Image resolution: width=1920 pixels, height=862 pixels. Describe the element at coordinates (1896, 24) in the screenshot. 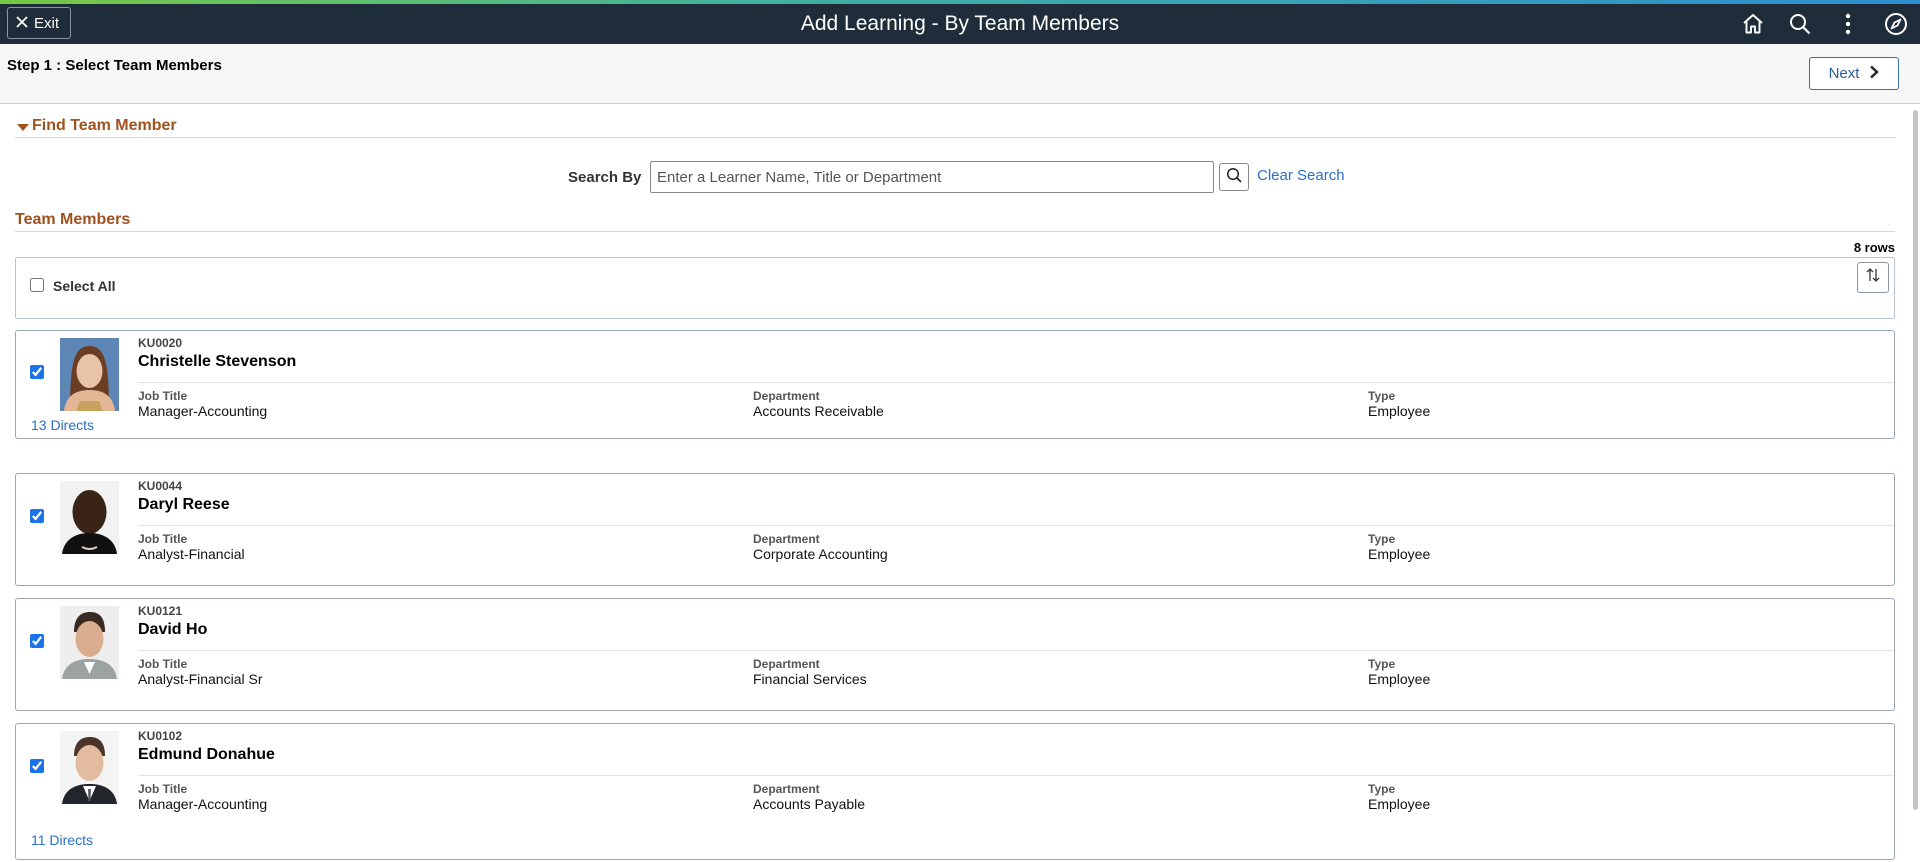

I see `navbar-compass-icon` at that location.